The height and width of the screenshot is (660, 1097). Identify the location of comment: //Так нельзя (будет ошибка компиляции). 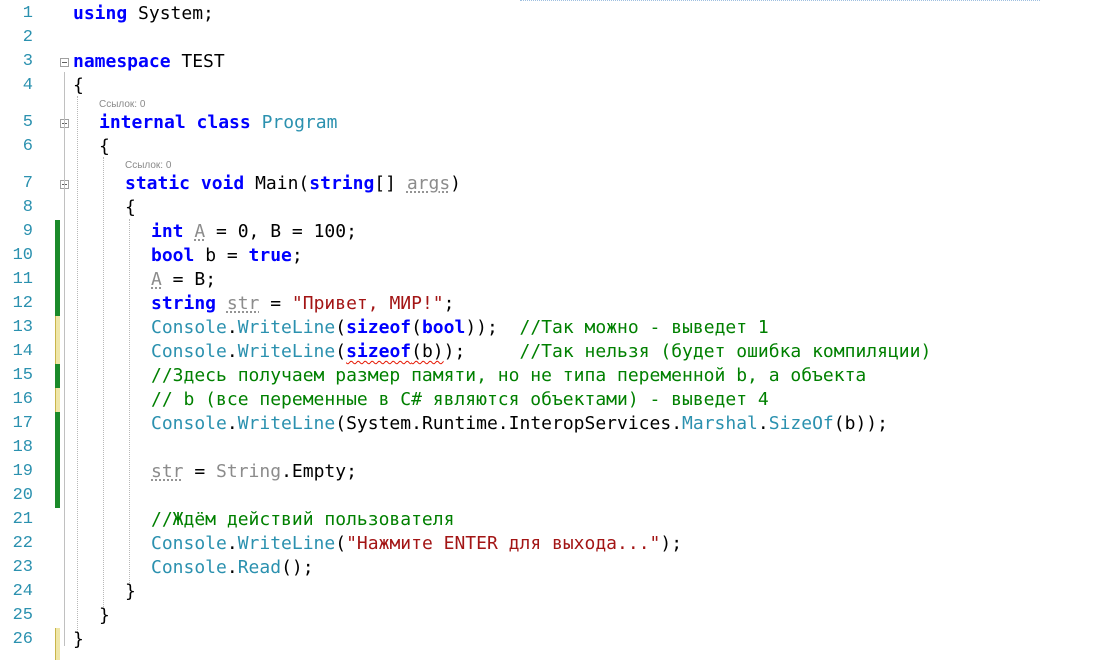
(725, 351).